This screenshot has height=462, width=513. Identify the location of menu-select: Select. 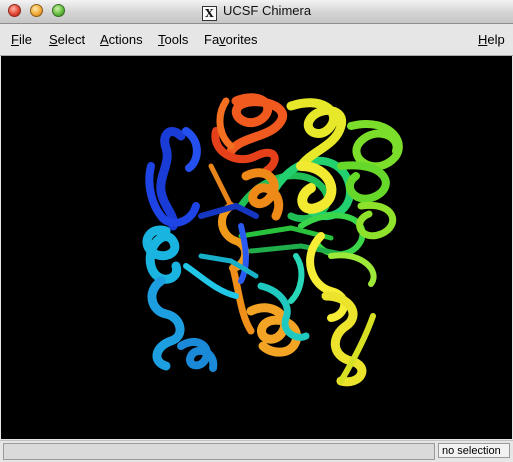
(67, 39).